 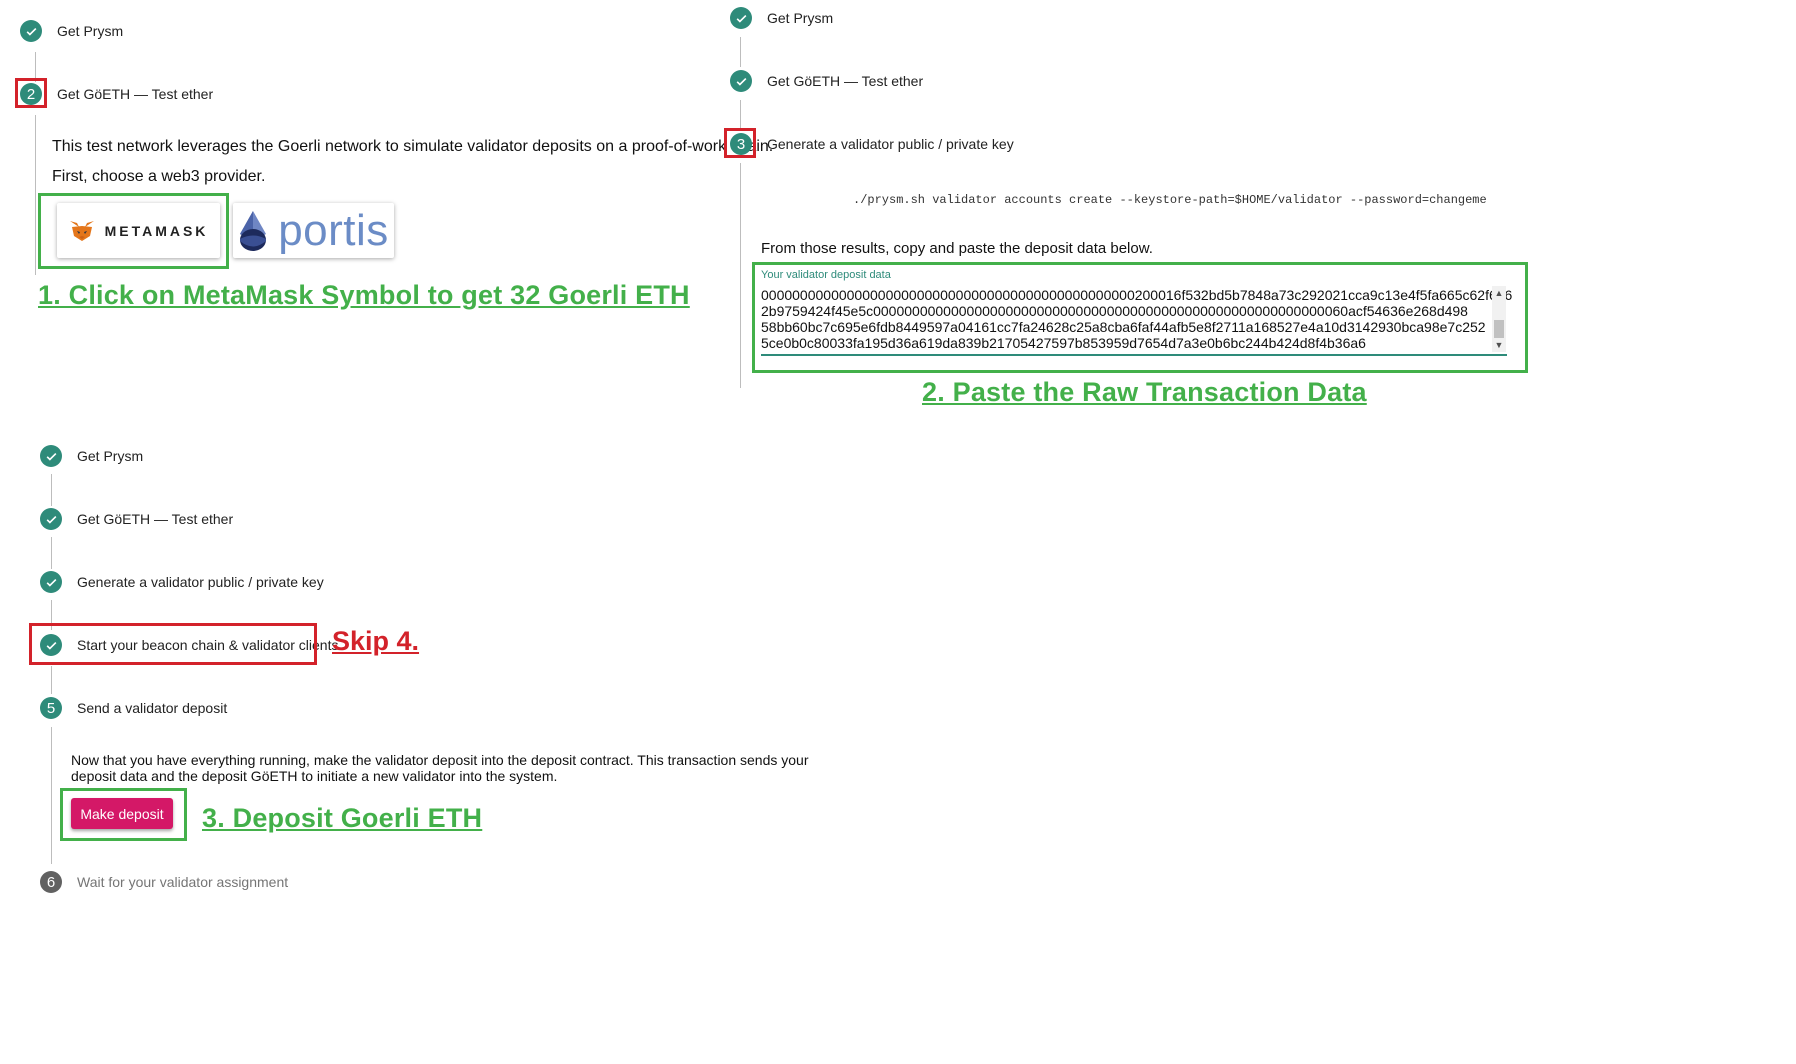 What do you see at coordinates (123, 814) in the screenshot?
I see `highlight-make-deposit` at bounding box center [123, 814].